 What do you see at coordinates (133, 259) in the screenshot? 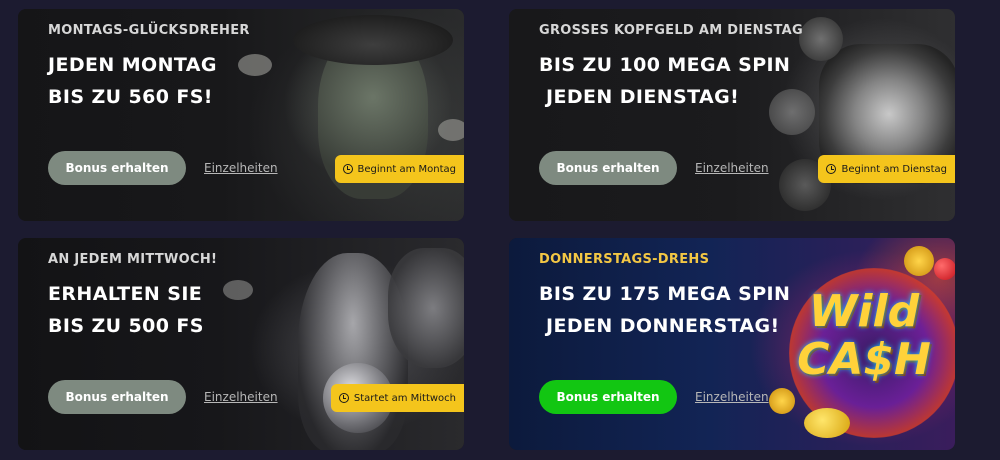
I see `promo-kicker: AN JEDEM MITTWOCH!` at bounding box center [133, 259].